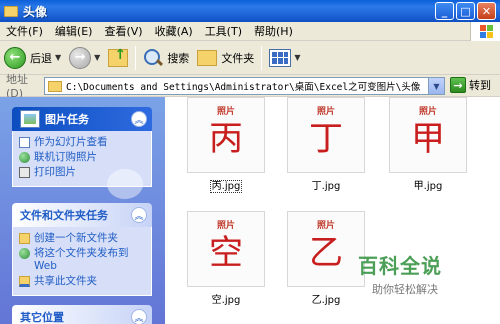  I want to click on thumbnail-image: 照片 空, so click(226, 249).